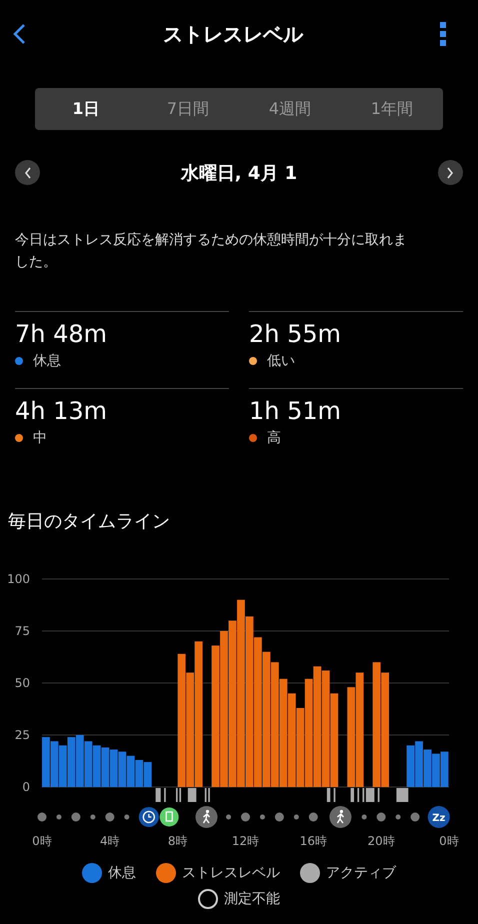  I want to click on screen-title: ストレスレベル, so click(233, 34).